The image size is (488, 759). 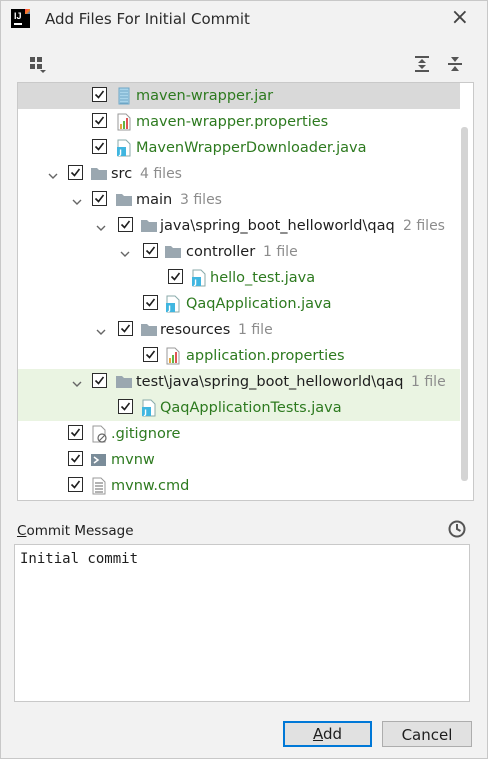 I want to click on close-icon: ×, so click(x=460, y=18).